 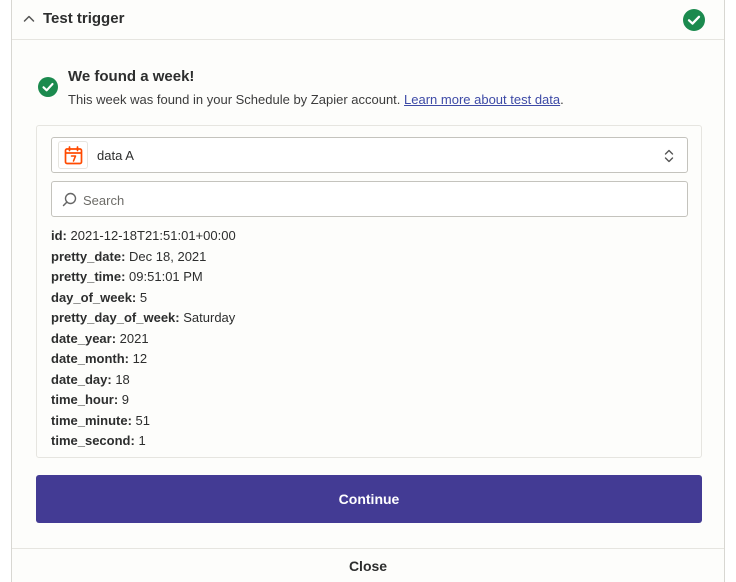 What do you see at coordinates (115, 155) in the screenshot?
I see `selector-value: data A` at bounding box center [115, 155].